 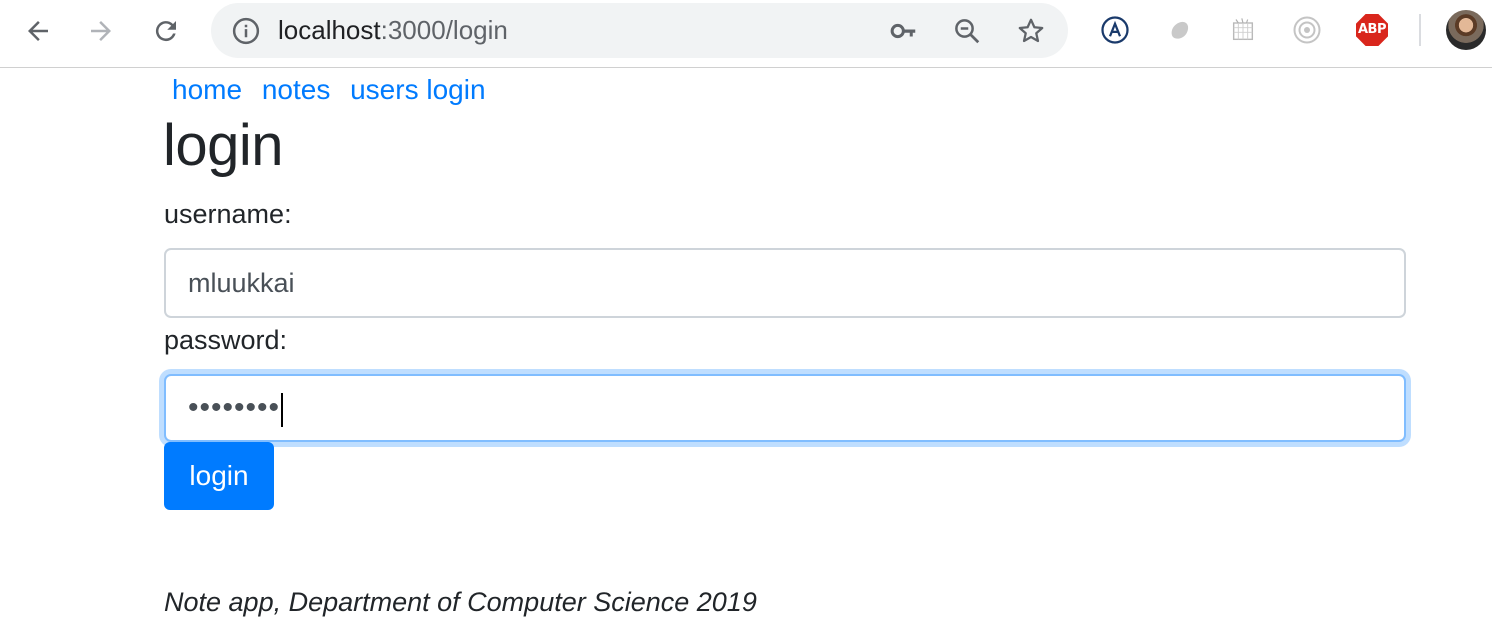 I want to click on adblock-icon: ABP, so click(x=1372, y=30).